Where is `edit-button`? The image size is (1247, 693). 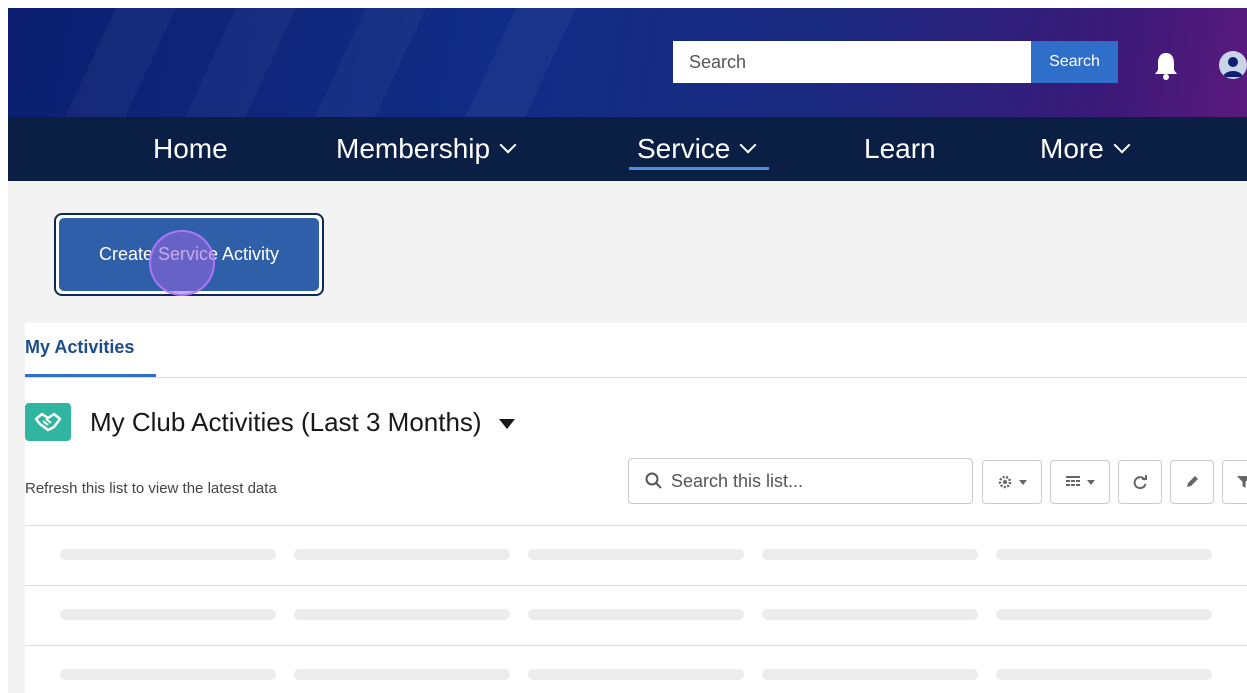 edit-button is located at coordinates (1192, 482).